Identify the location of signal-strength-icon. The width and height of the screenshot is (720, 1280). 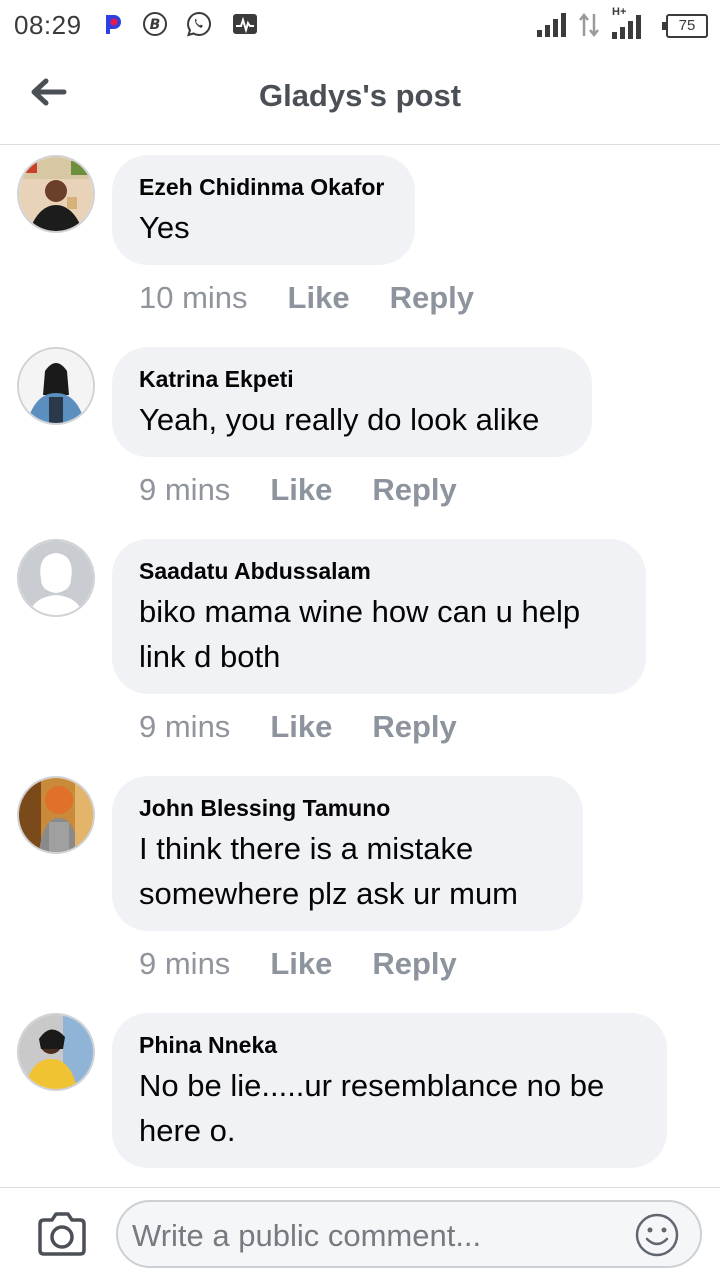
(551, 25).